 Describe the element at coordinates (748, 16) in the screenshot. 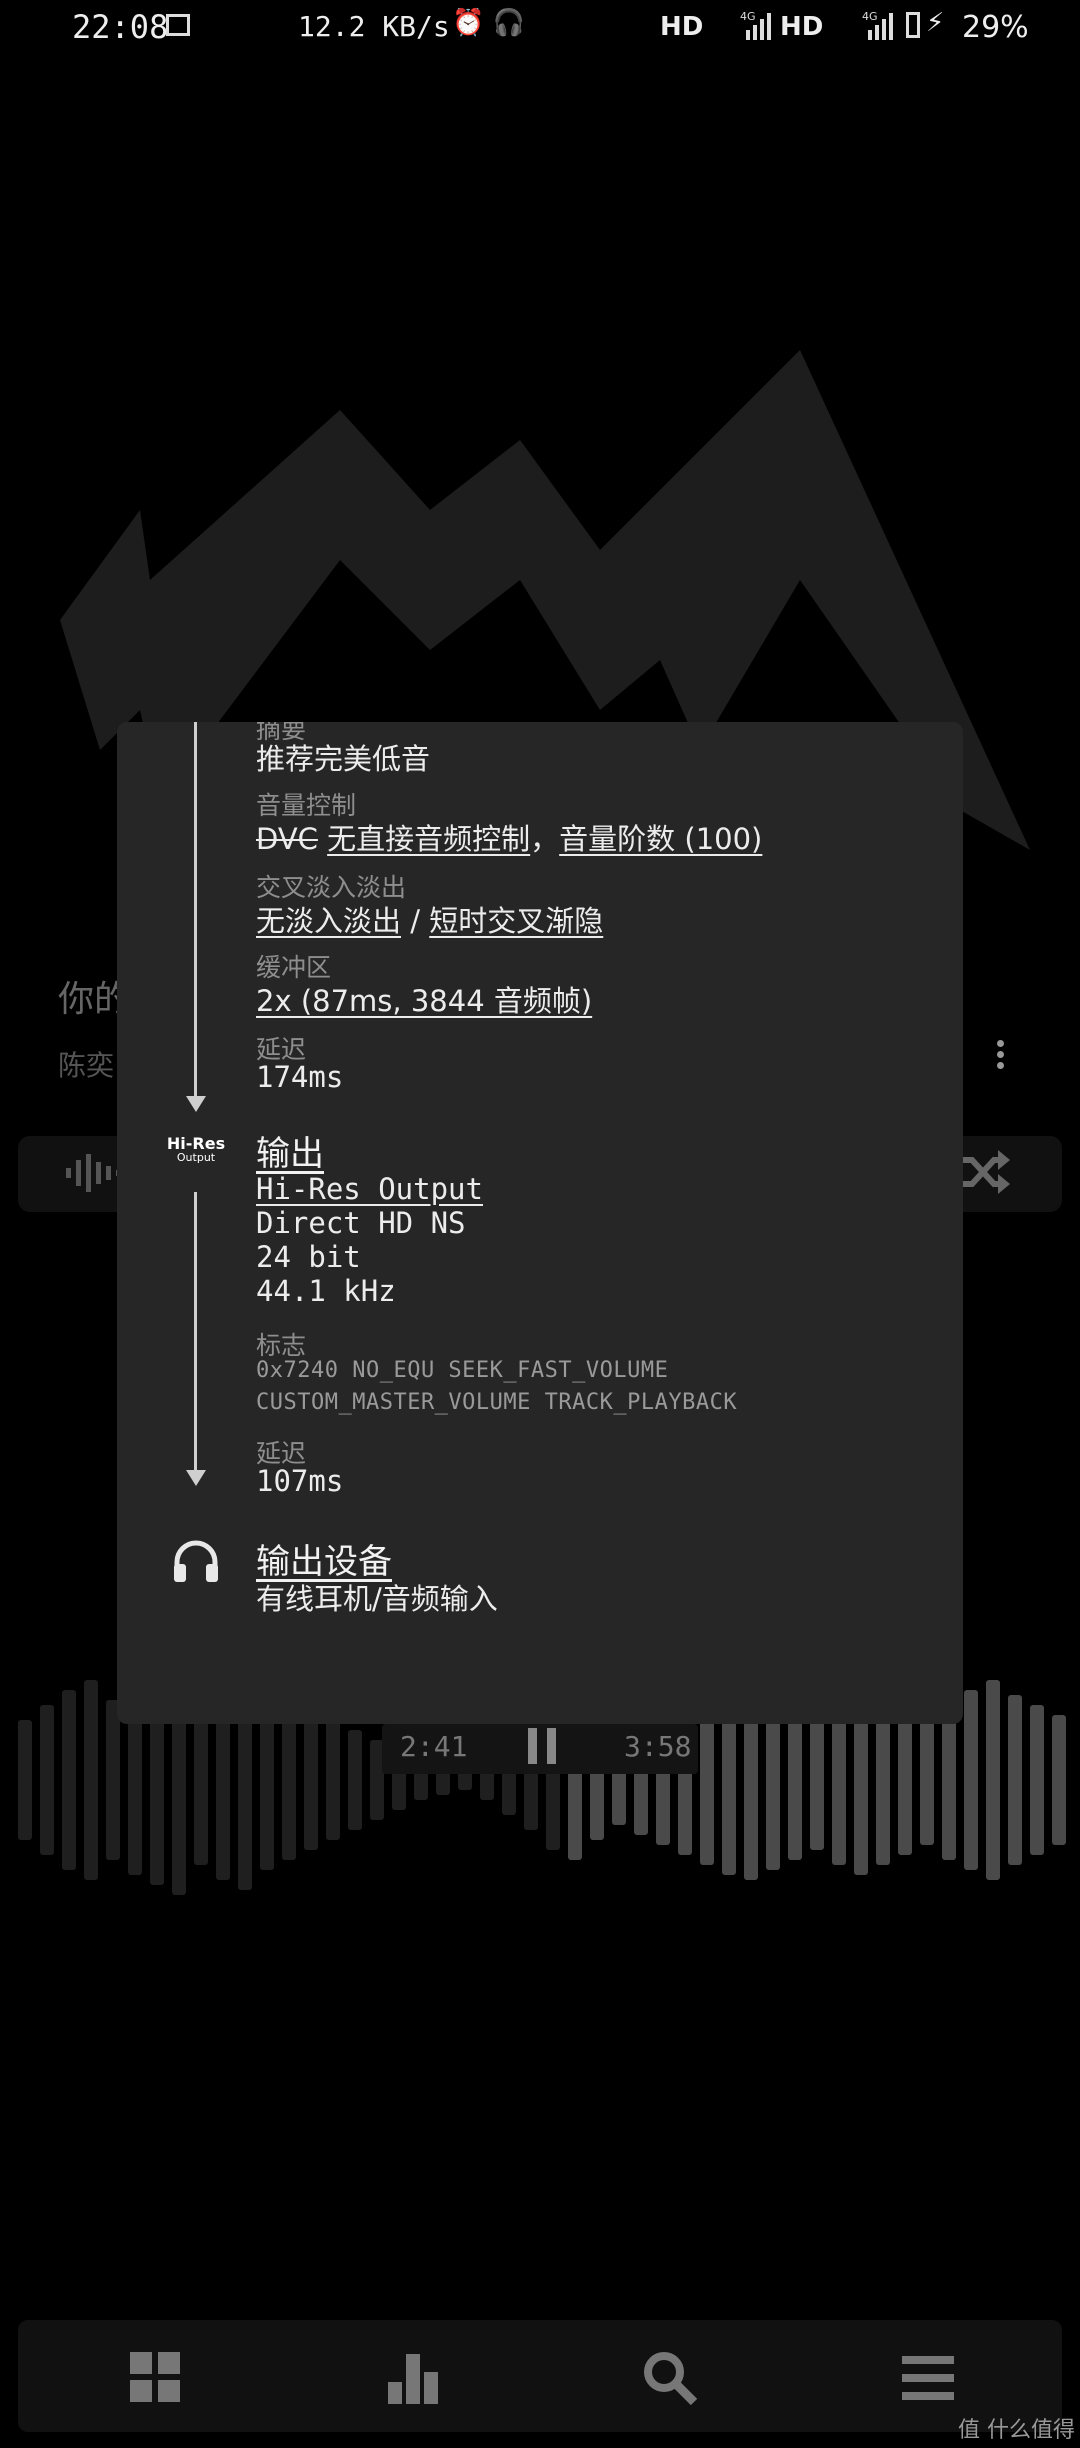

I see `net-label-1: 4G` at that location.